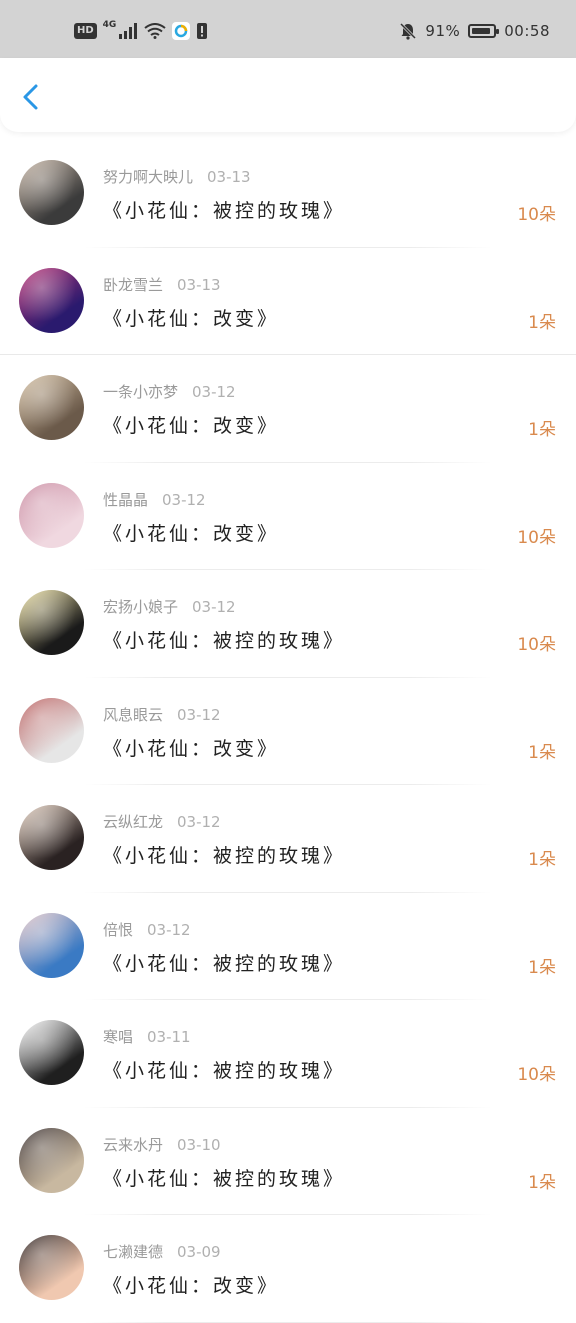 This screenshot has width=576, height=1323. I want to click on battery-level, so click(481, 31).